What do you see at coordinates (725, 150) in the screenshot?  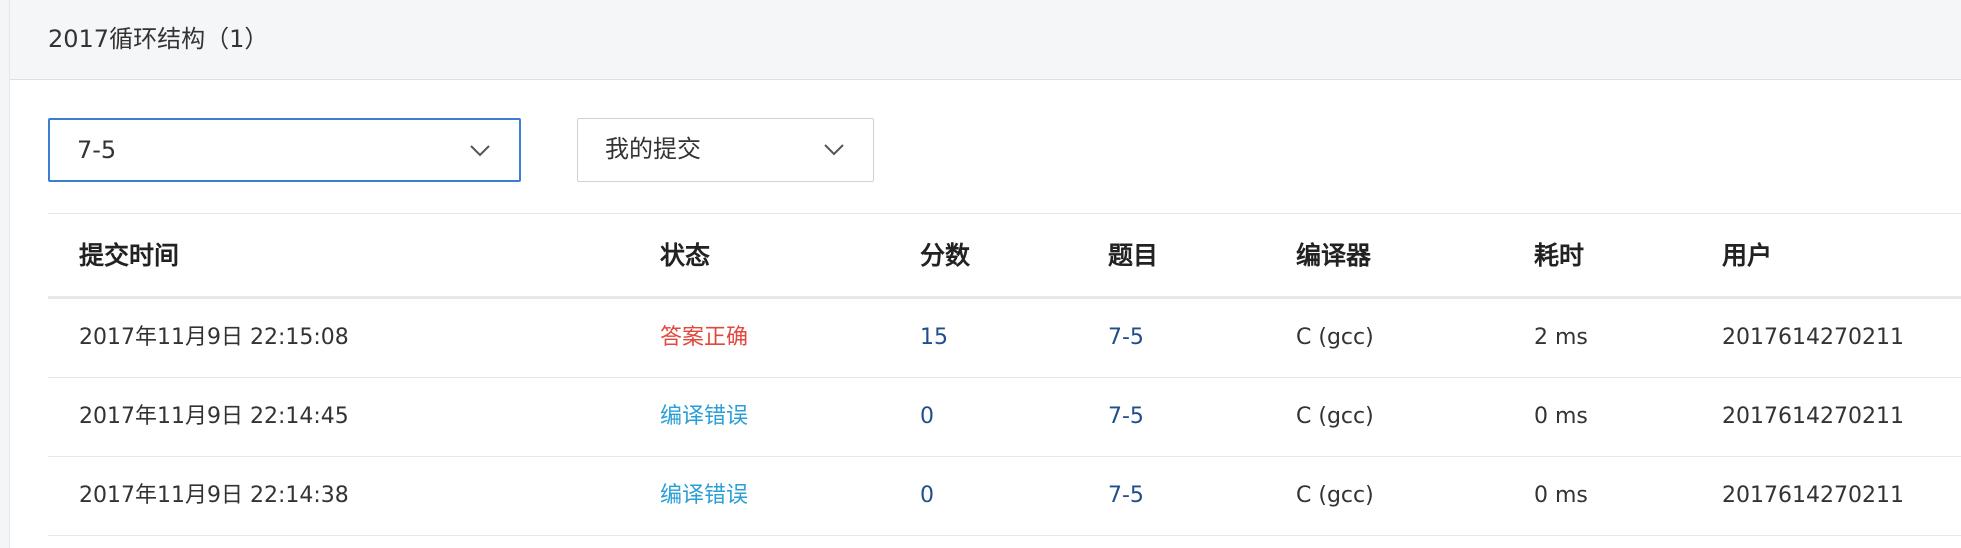 I see `scope-select: 我的提交` at bounding box center [725, 150].